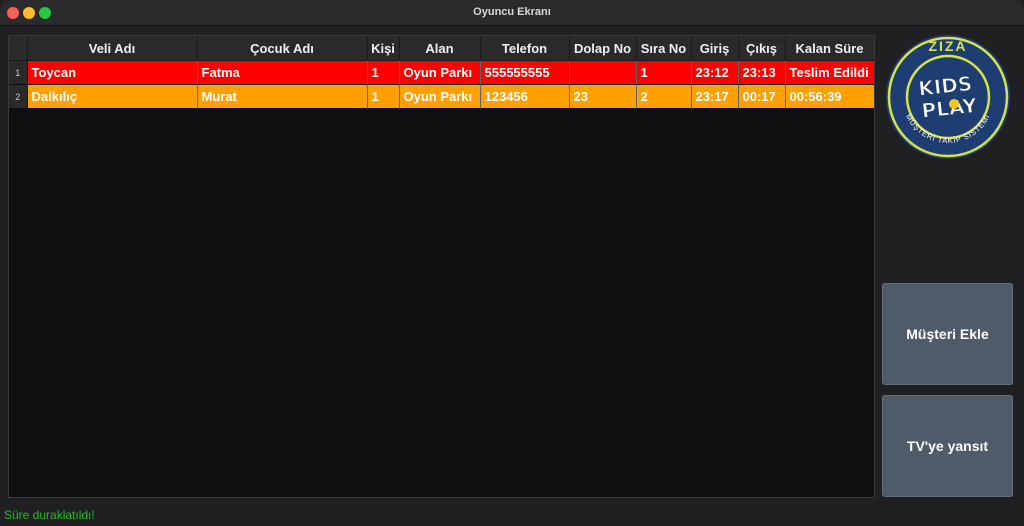 The height and width of the screenshot is (526, 1024). What do you see at coordinates (383, 48) in the screenshot?
I see `column-header-kisi: Kişi` at bounding box center [383, 48].